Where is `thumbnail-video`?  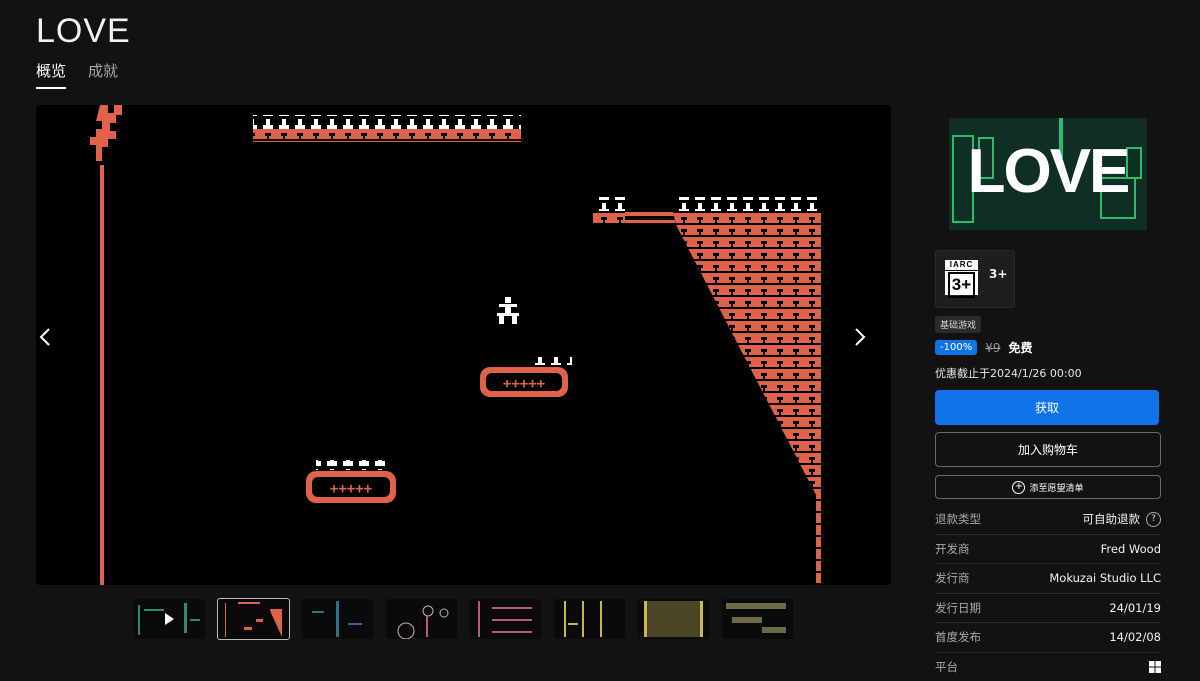 thumbnail-video is located at coordinates (169, 619).